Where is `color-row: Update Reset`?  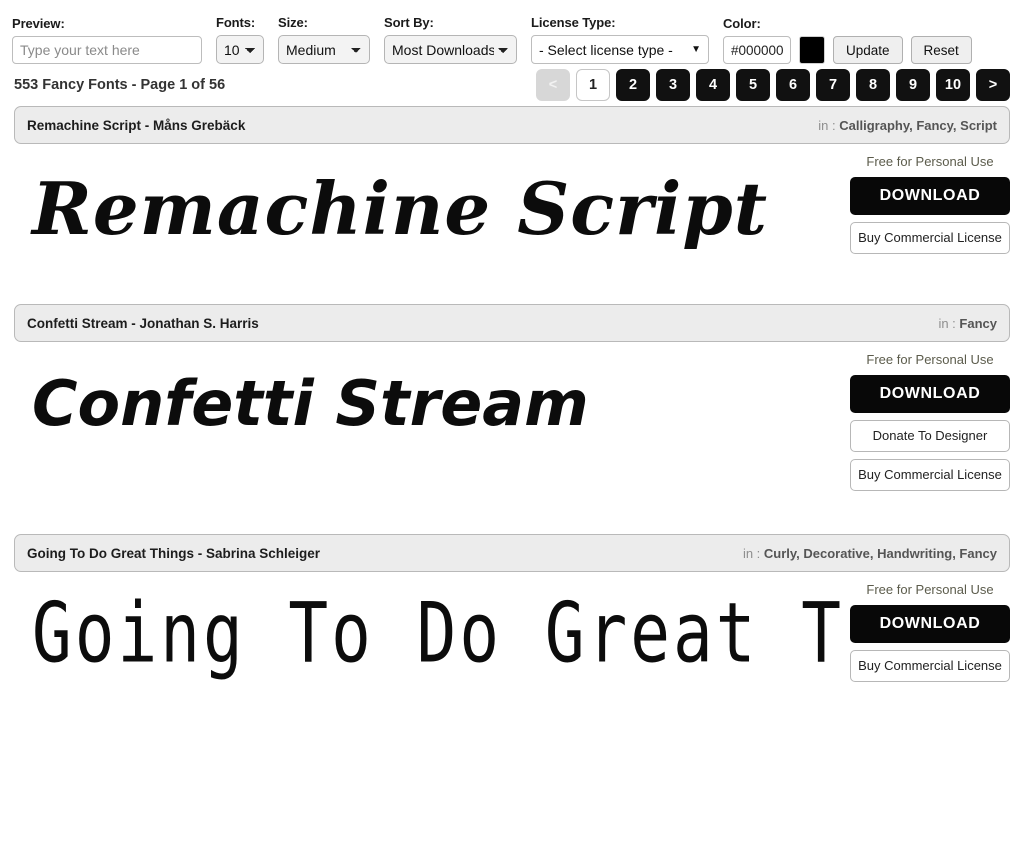 color-row: Update Reset is located at coordinates (847, 50).